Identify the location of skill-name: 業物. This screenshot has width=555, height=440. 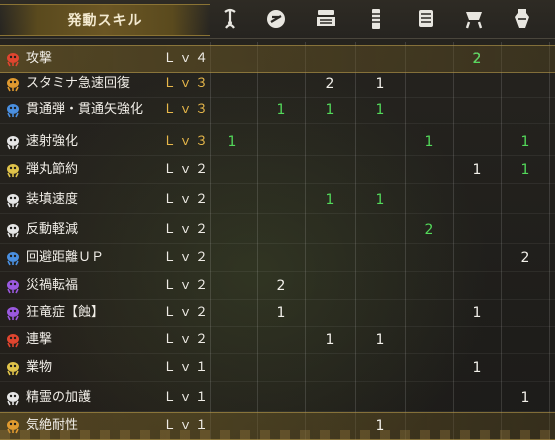
(39, 367).